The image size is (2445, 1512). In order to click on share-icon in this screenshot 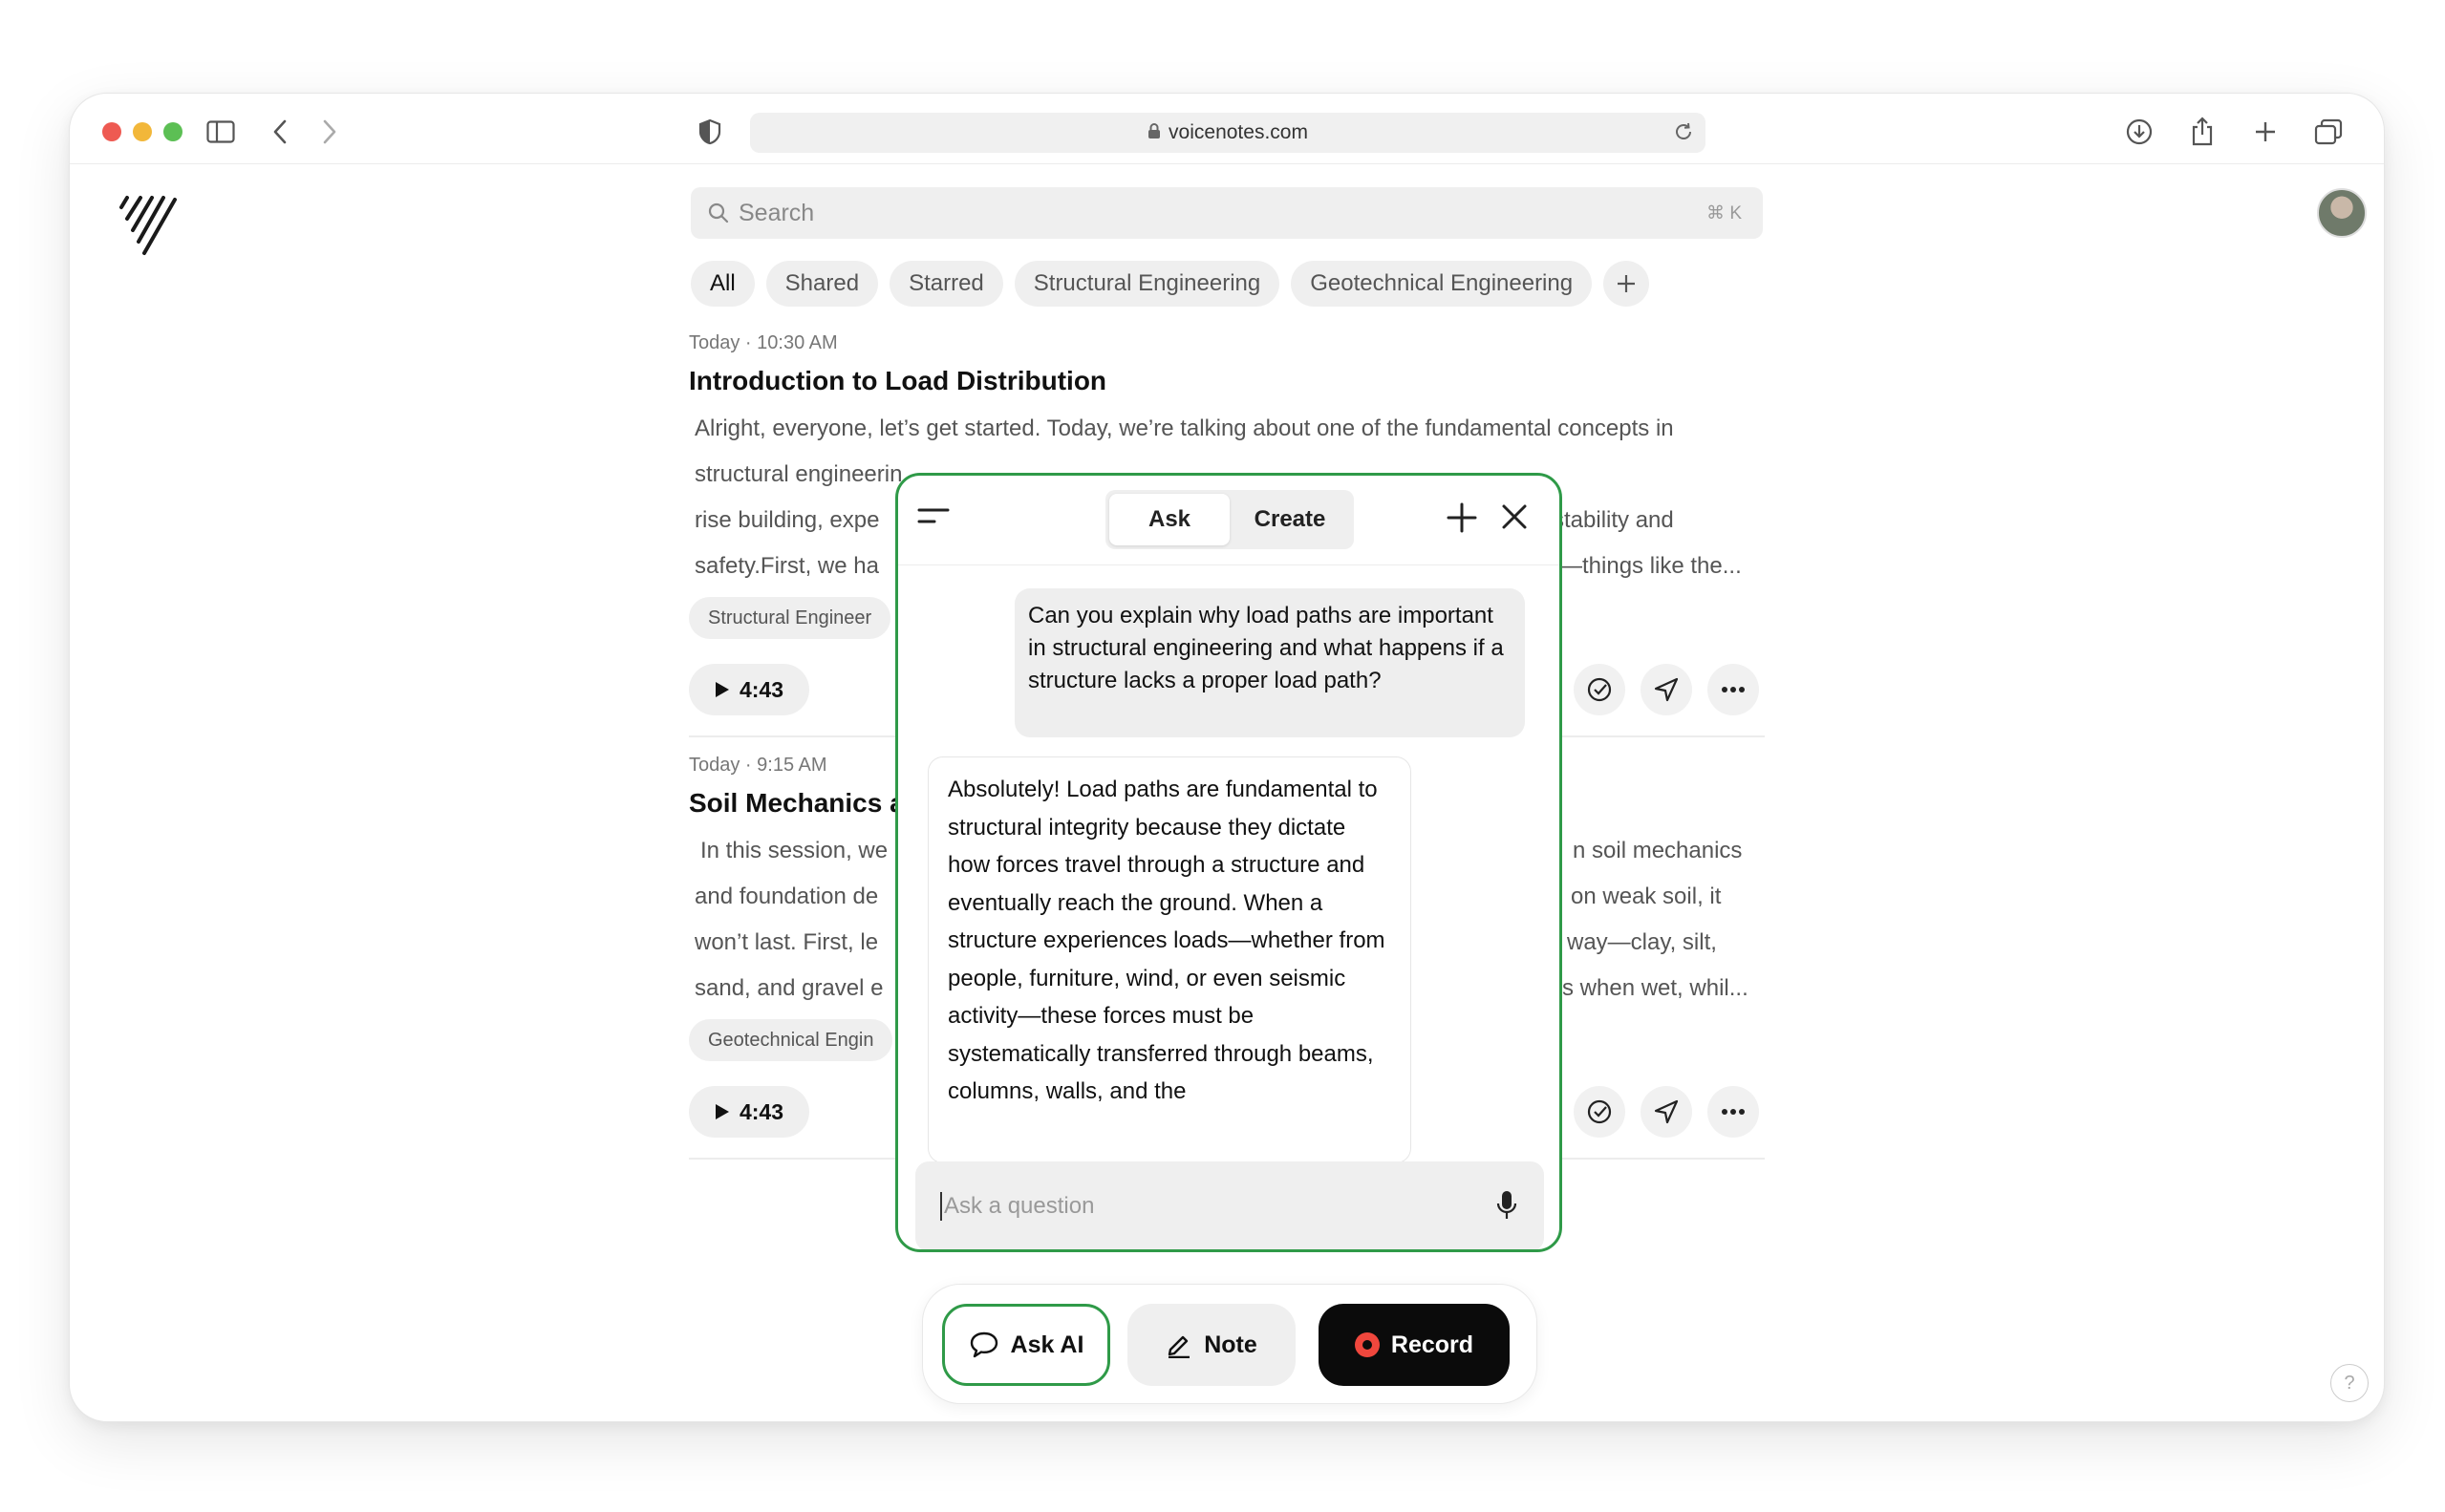, I will do `click(2202, 132)`.